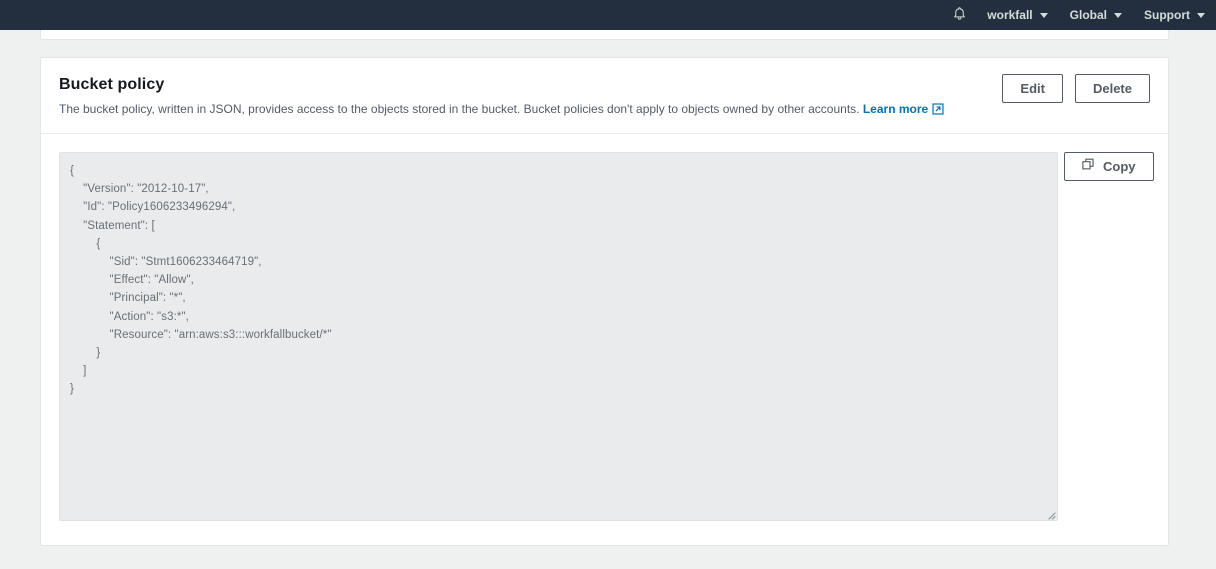 The height and width of the screenshot is (569, 1216). I want to click on nav-item-region: Global, so click(1096, 15).